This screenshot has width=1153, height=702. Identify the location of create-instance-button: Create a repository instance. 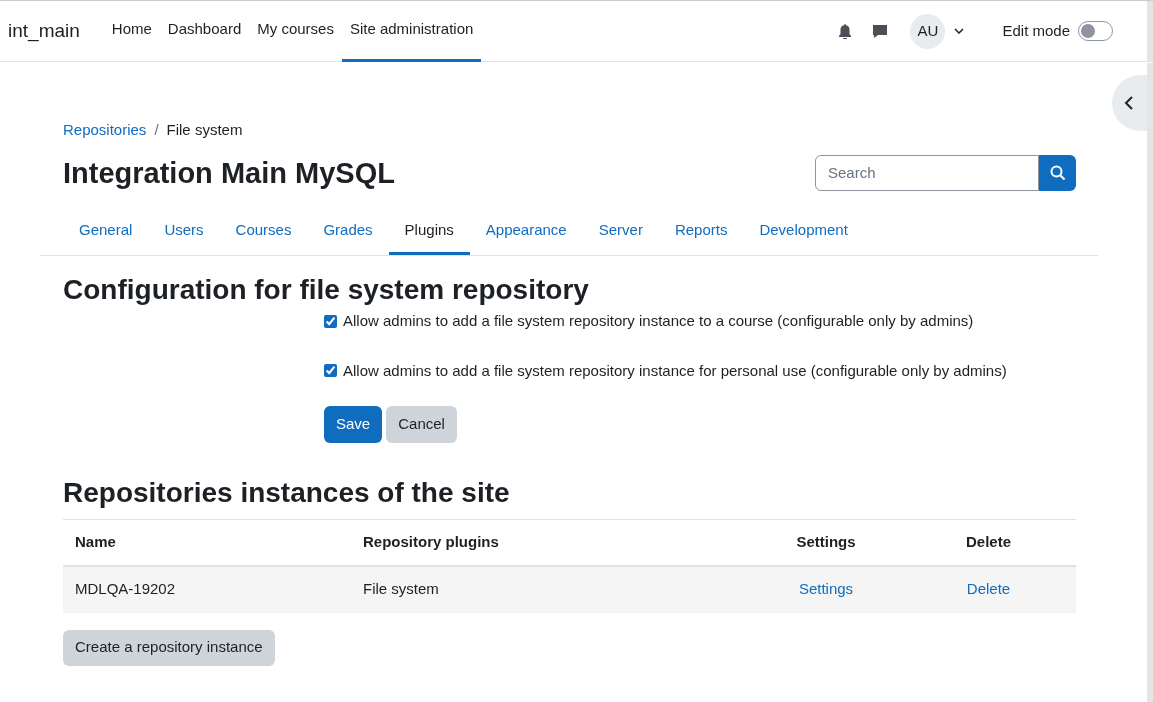
(169, 647).